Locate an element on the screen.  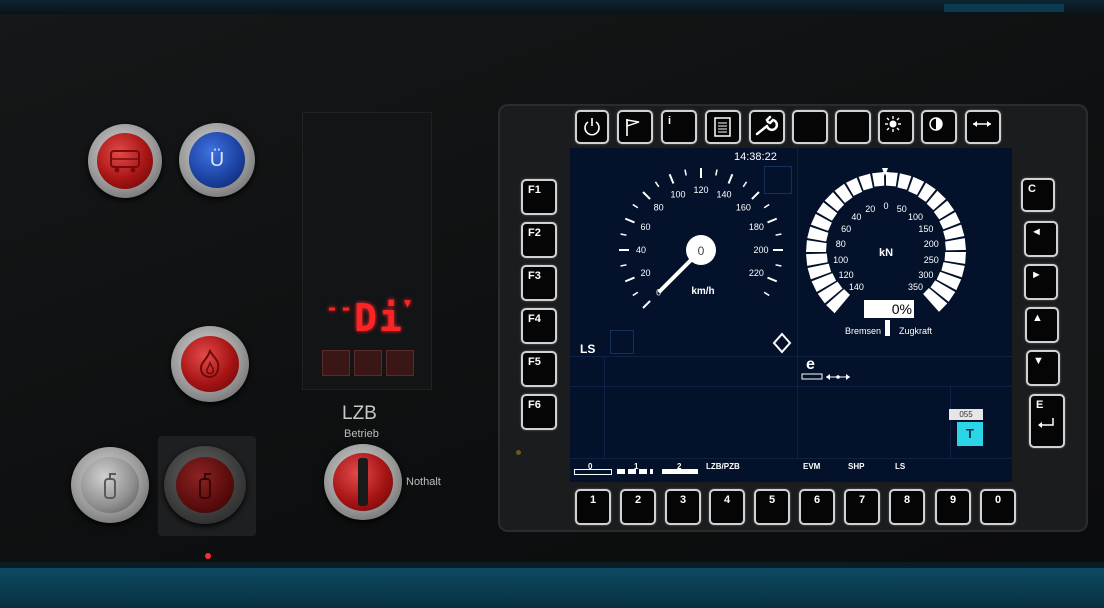
swap-arrows-icon is located at coordinates (982, 124).